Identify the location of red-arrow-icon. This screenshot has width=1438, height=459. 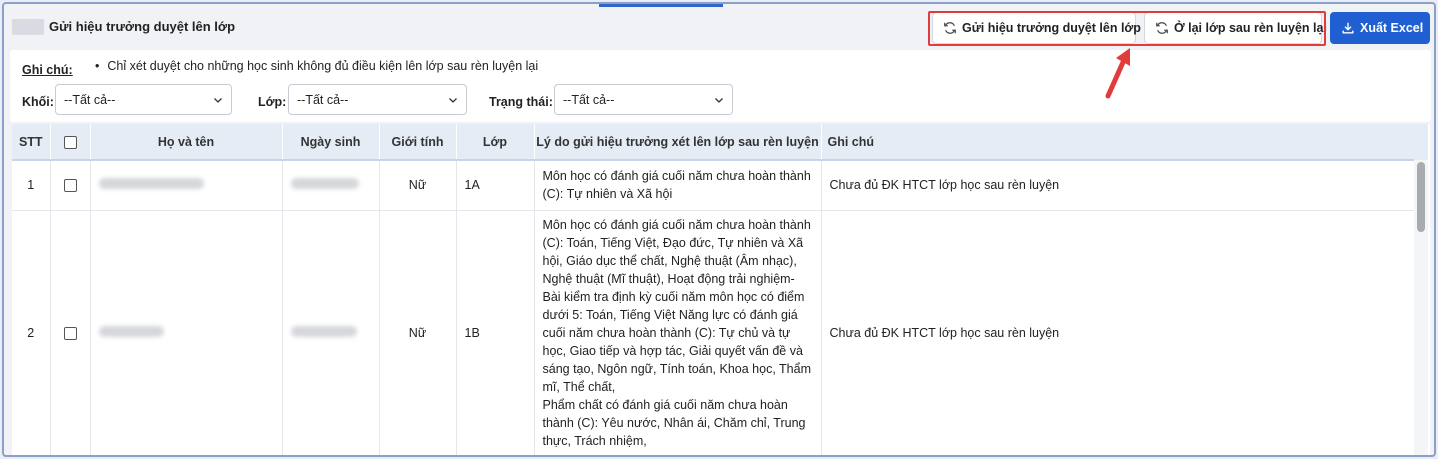
(1117, 73).